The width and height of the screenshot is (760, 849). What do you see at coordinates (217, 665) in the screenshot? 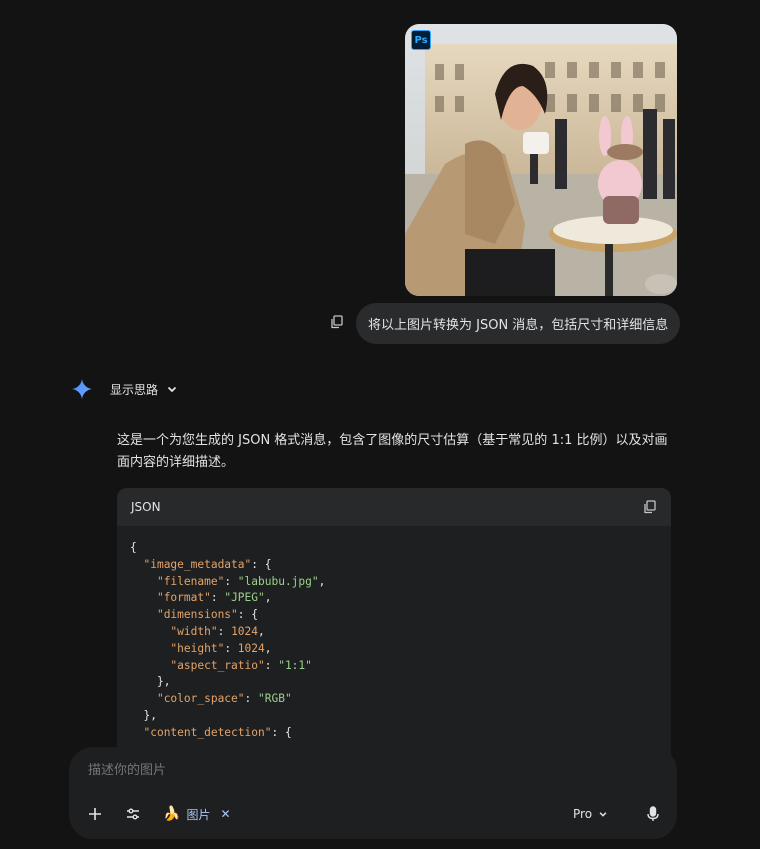
I see `json-key: "aspect_ratio"` at bounding box center [217, 665].